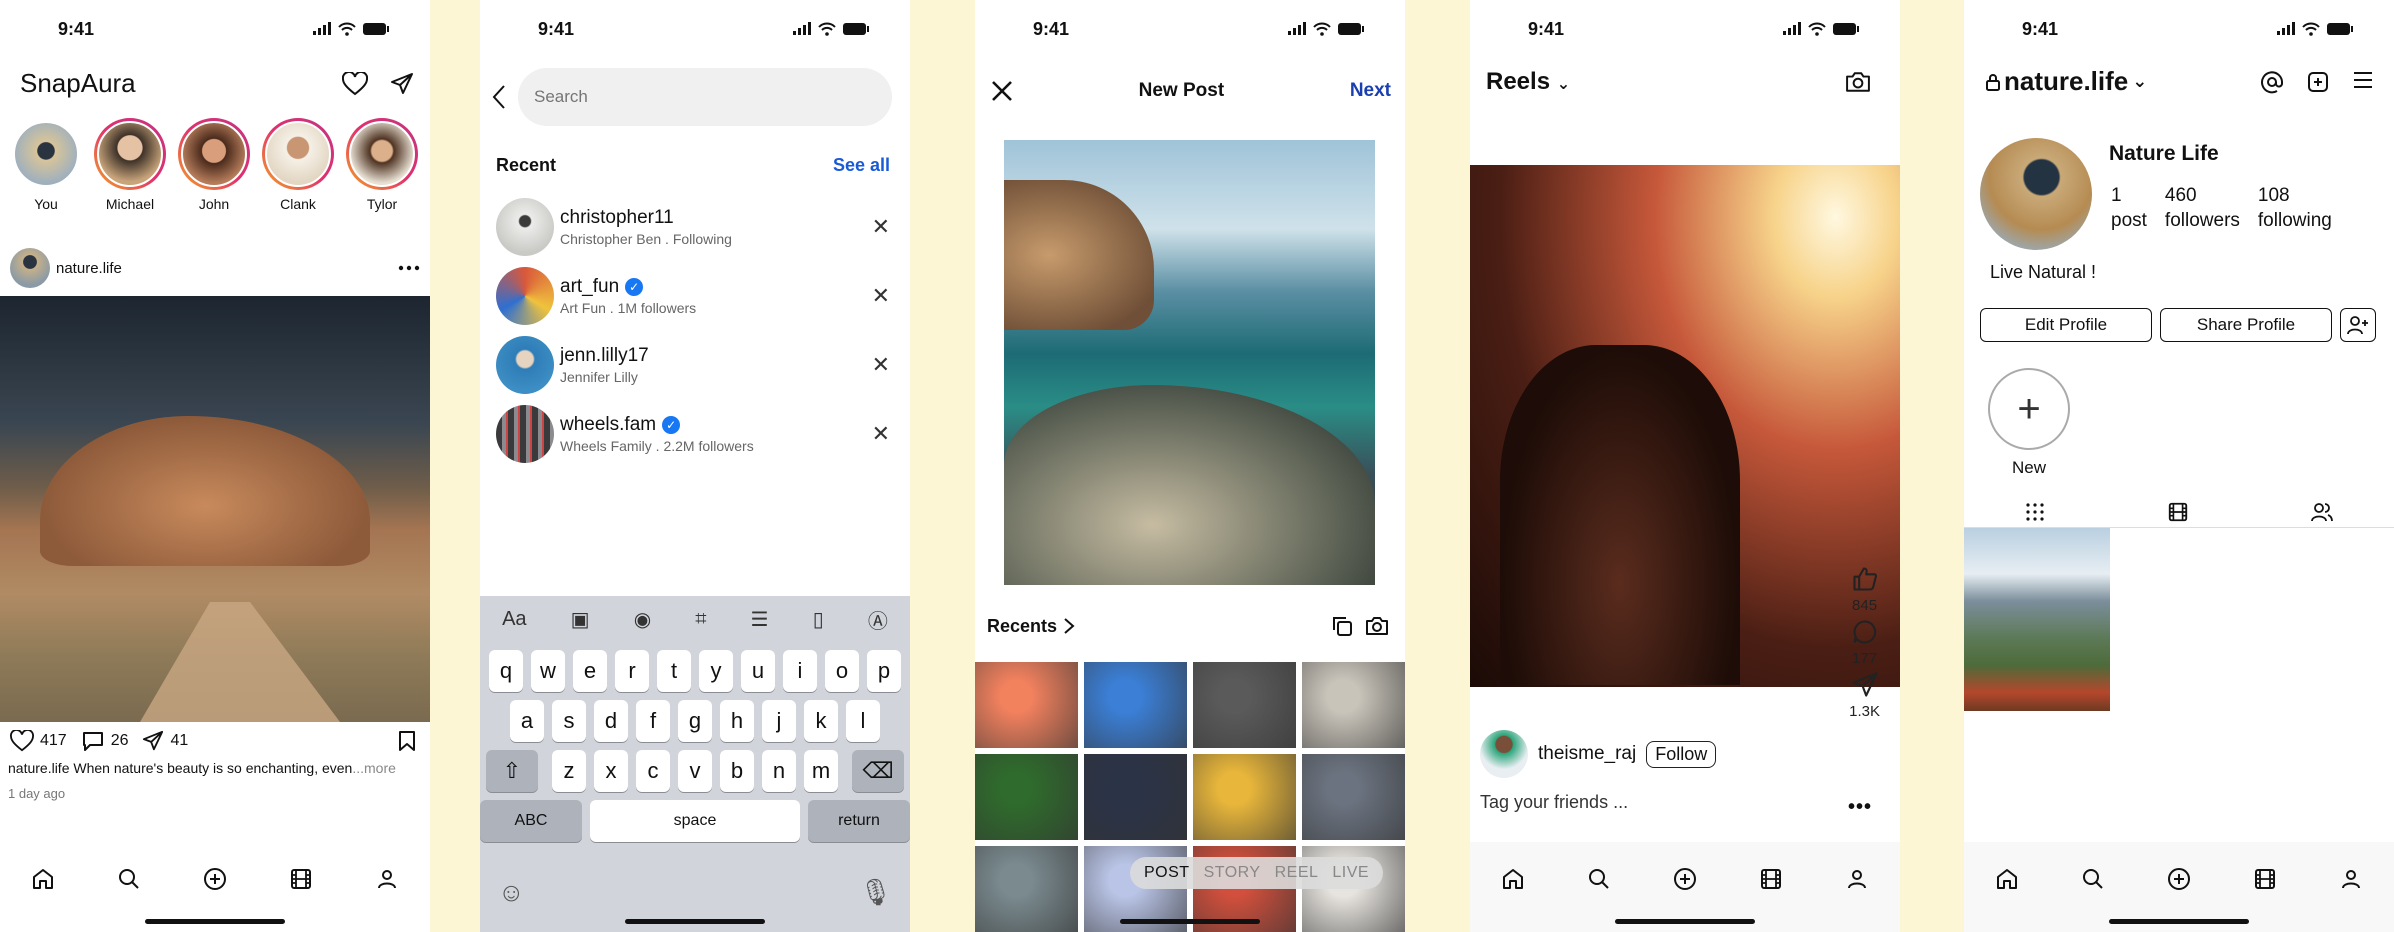  What do you see at coordinates (22, 741) in the screenshot?
I see `like-icon` at bounding box center [22, 741].